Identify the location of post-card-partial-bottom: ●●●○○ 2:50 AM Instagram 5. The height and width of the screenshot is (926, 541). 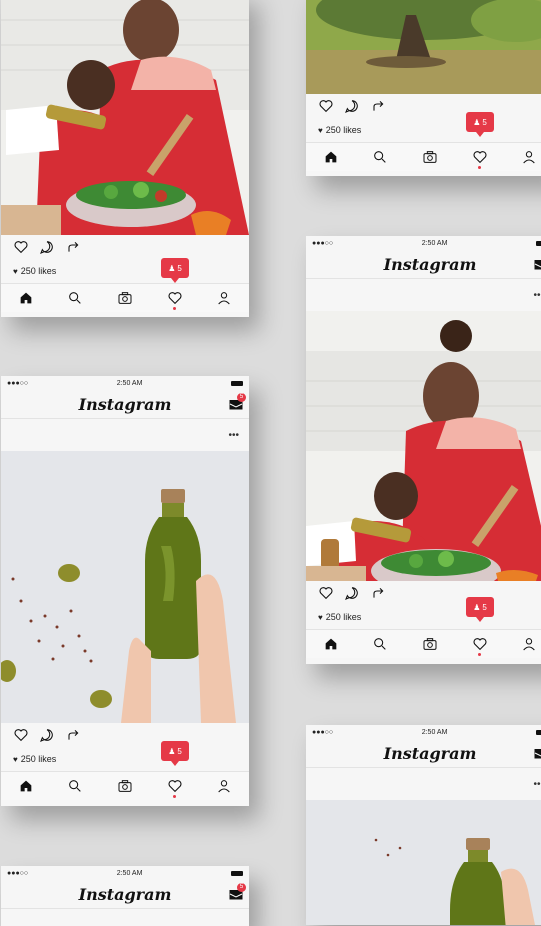
(125, 896).